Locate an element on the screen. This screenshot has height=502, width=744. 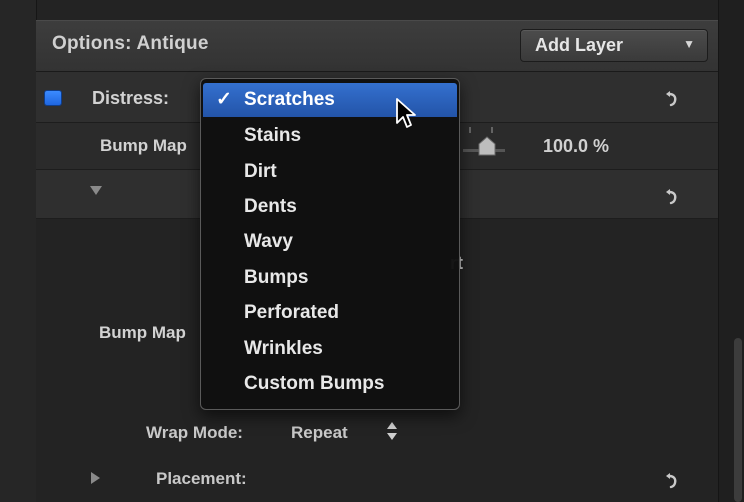
bump-map-slider-knob is located at coordinates (487, 146).